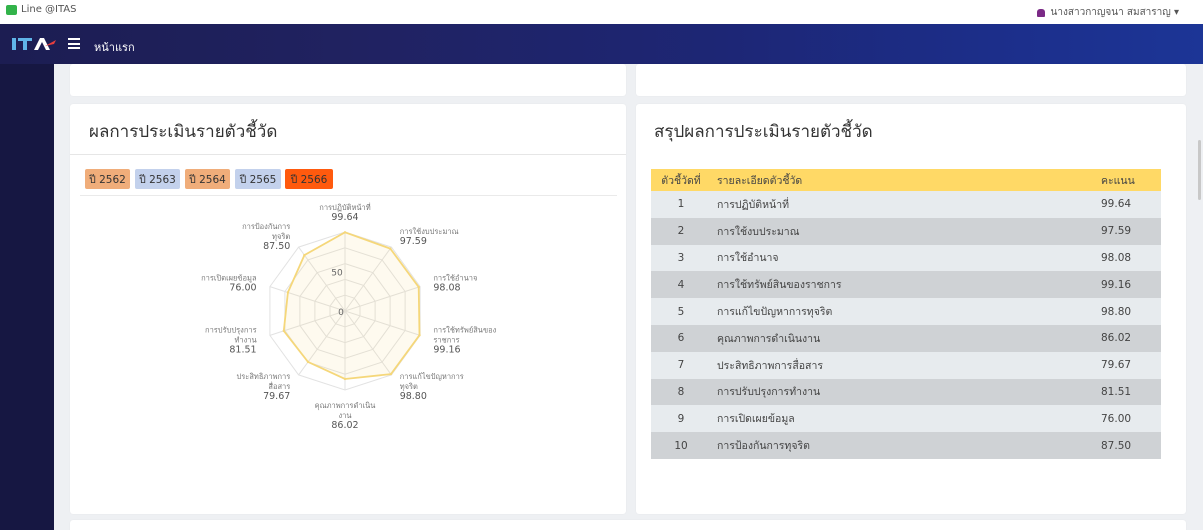 The width and height of the screenshot is (1203, 530). Describe the element at coordinates (1121, 231) in the screenshot. I see `row-score: 97.59` at that location.